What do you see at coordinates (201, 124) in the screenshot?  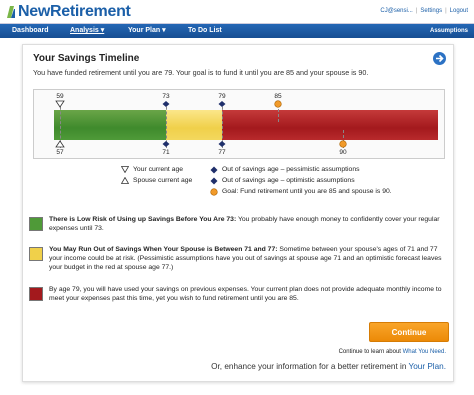 I see `timeline-markers` at bounding box center [201, 124].